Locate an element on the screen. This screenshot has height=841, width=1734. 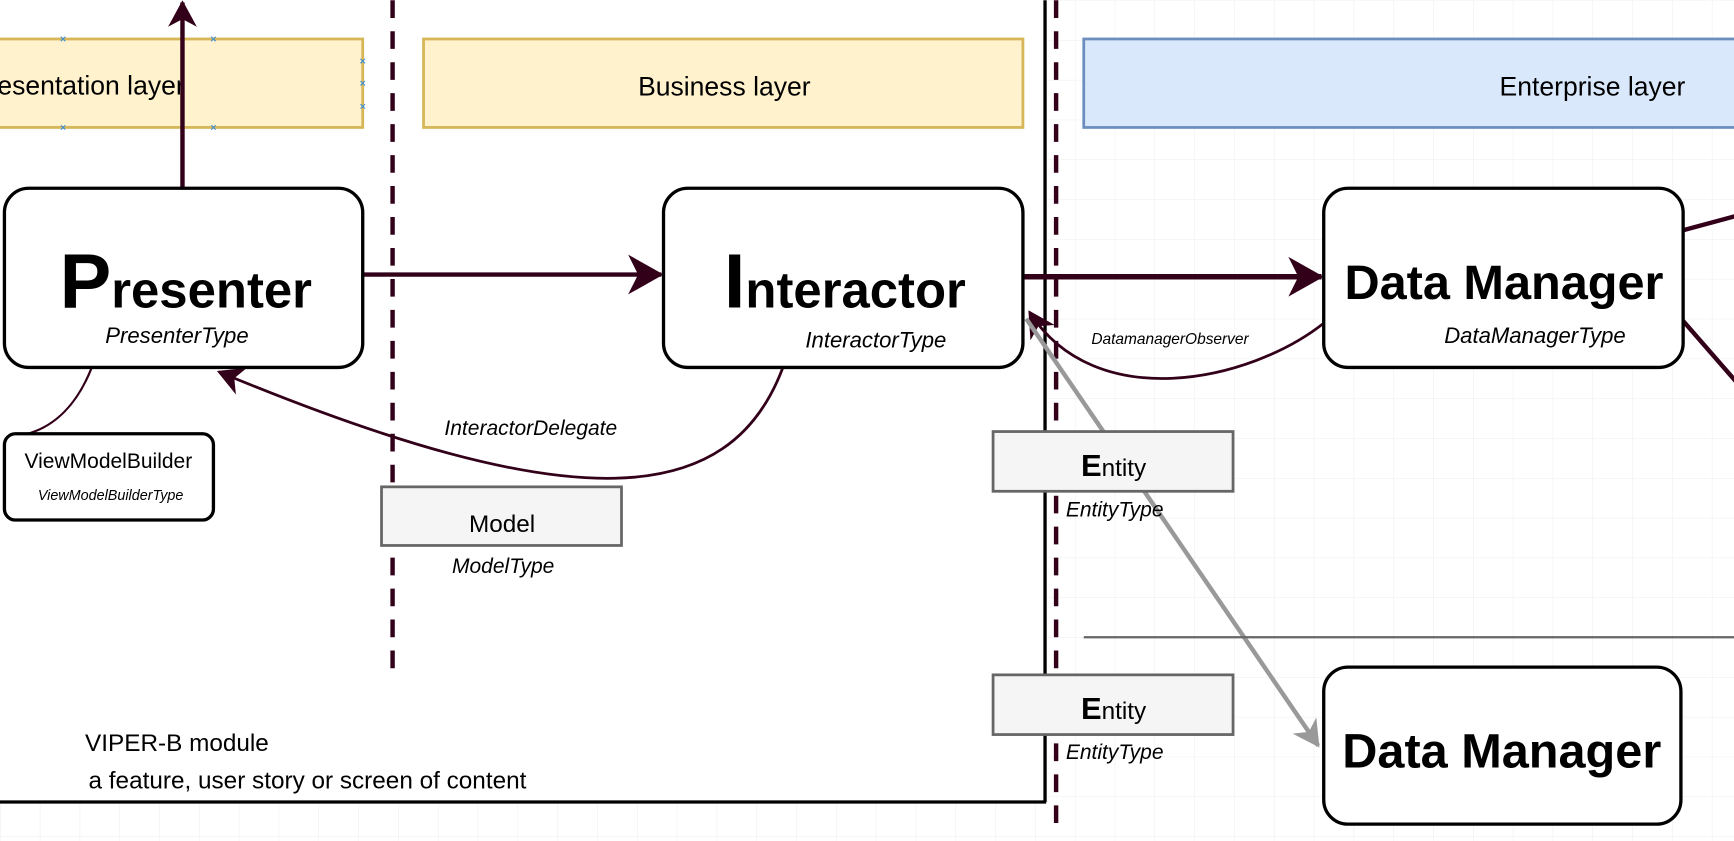
business-layer: Business layer is located at coordinates (723, 83).